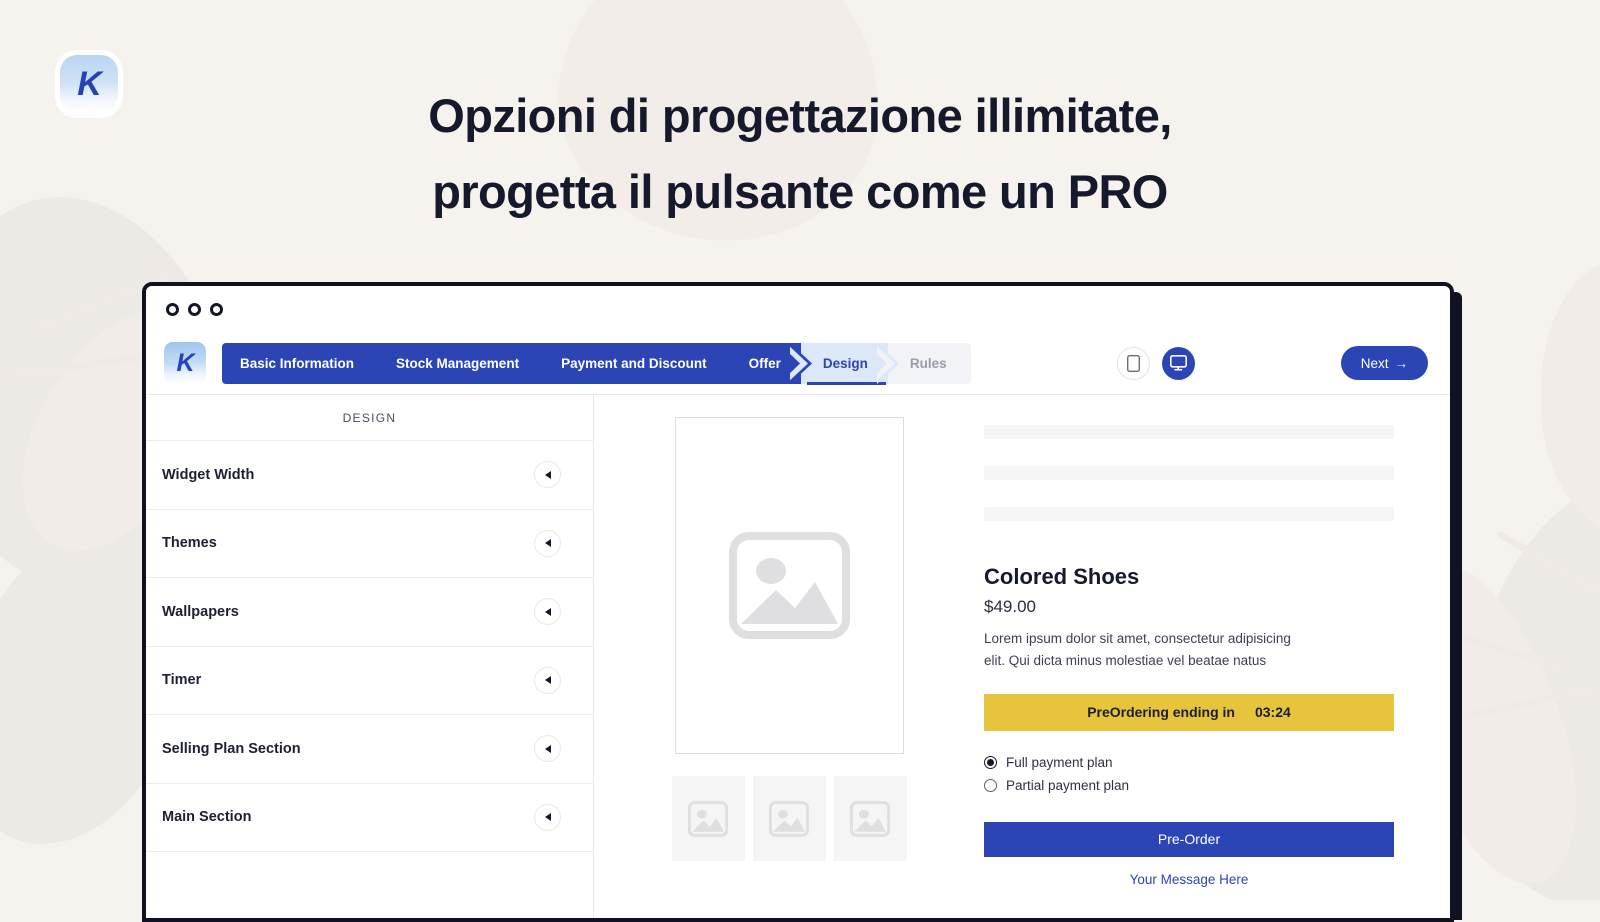 The height and width of the screenshot is (922, 1600). What do you see at coordinates (1189, 879) in the screenshot?
I see `message-link: Your Message Here` at bounding box center [1189, 879].